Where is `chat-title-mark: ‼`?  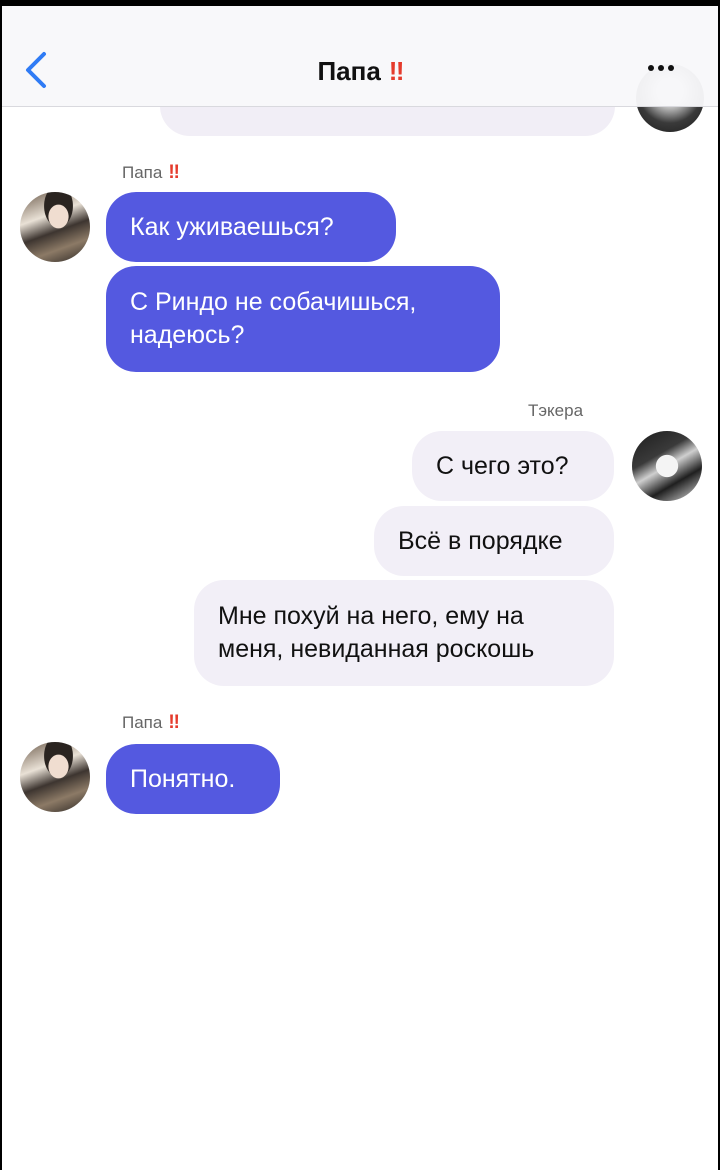
chat-title-mark: ‼ is located at coordinates (396, 71).